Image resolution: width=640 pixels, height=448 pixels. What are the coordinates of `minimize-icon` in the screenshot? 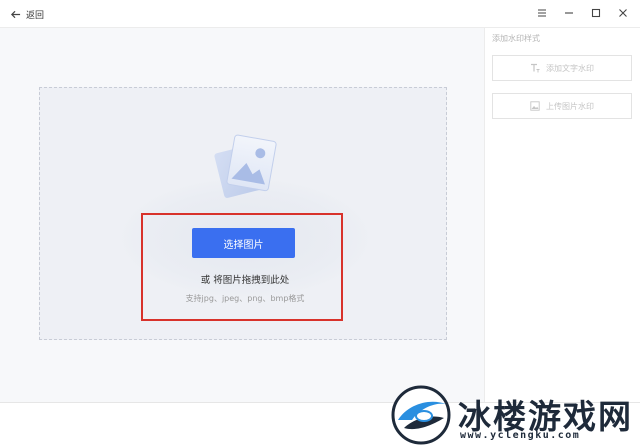 It's located at (569, 13).